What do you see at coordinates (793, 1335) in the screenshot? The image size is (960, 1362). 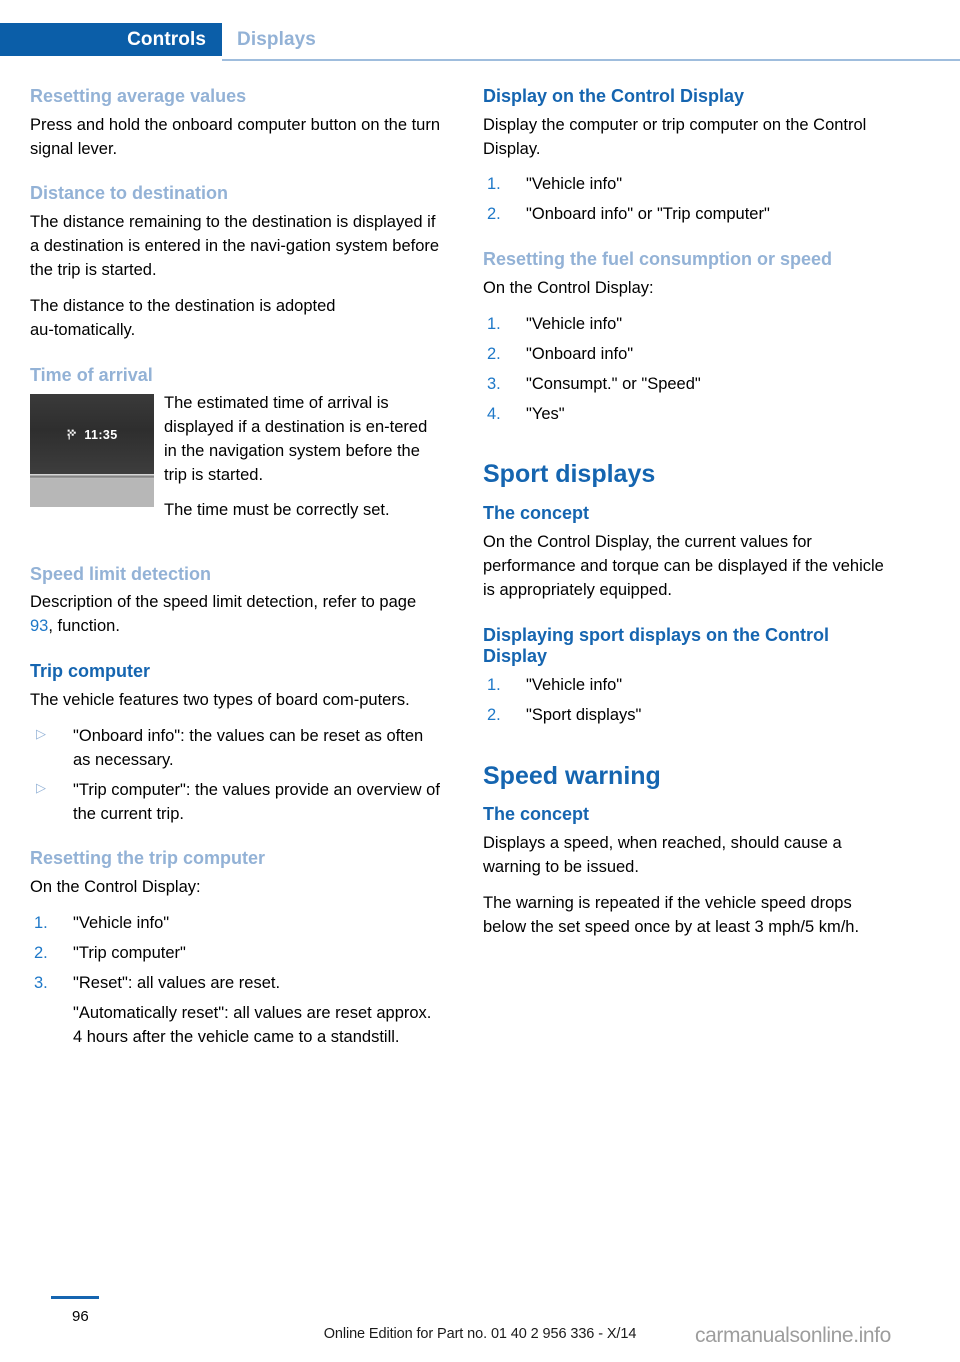 I see `watermark-text: carmanualsonline.info` at bounding box center [793, 1335].